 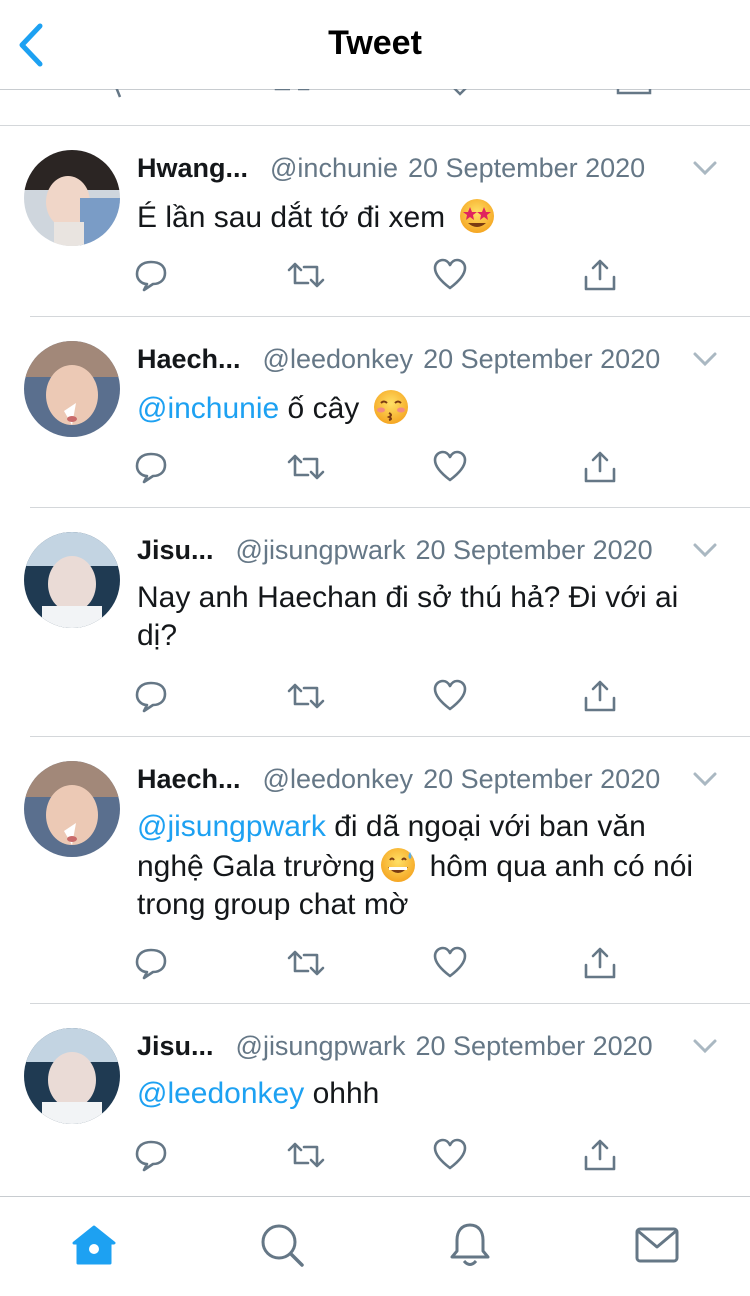 What do you see at coordinates (319, 408) in the screenshot?
I see `tweet-text-content: ố cây` at bounding box center [319, 408].